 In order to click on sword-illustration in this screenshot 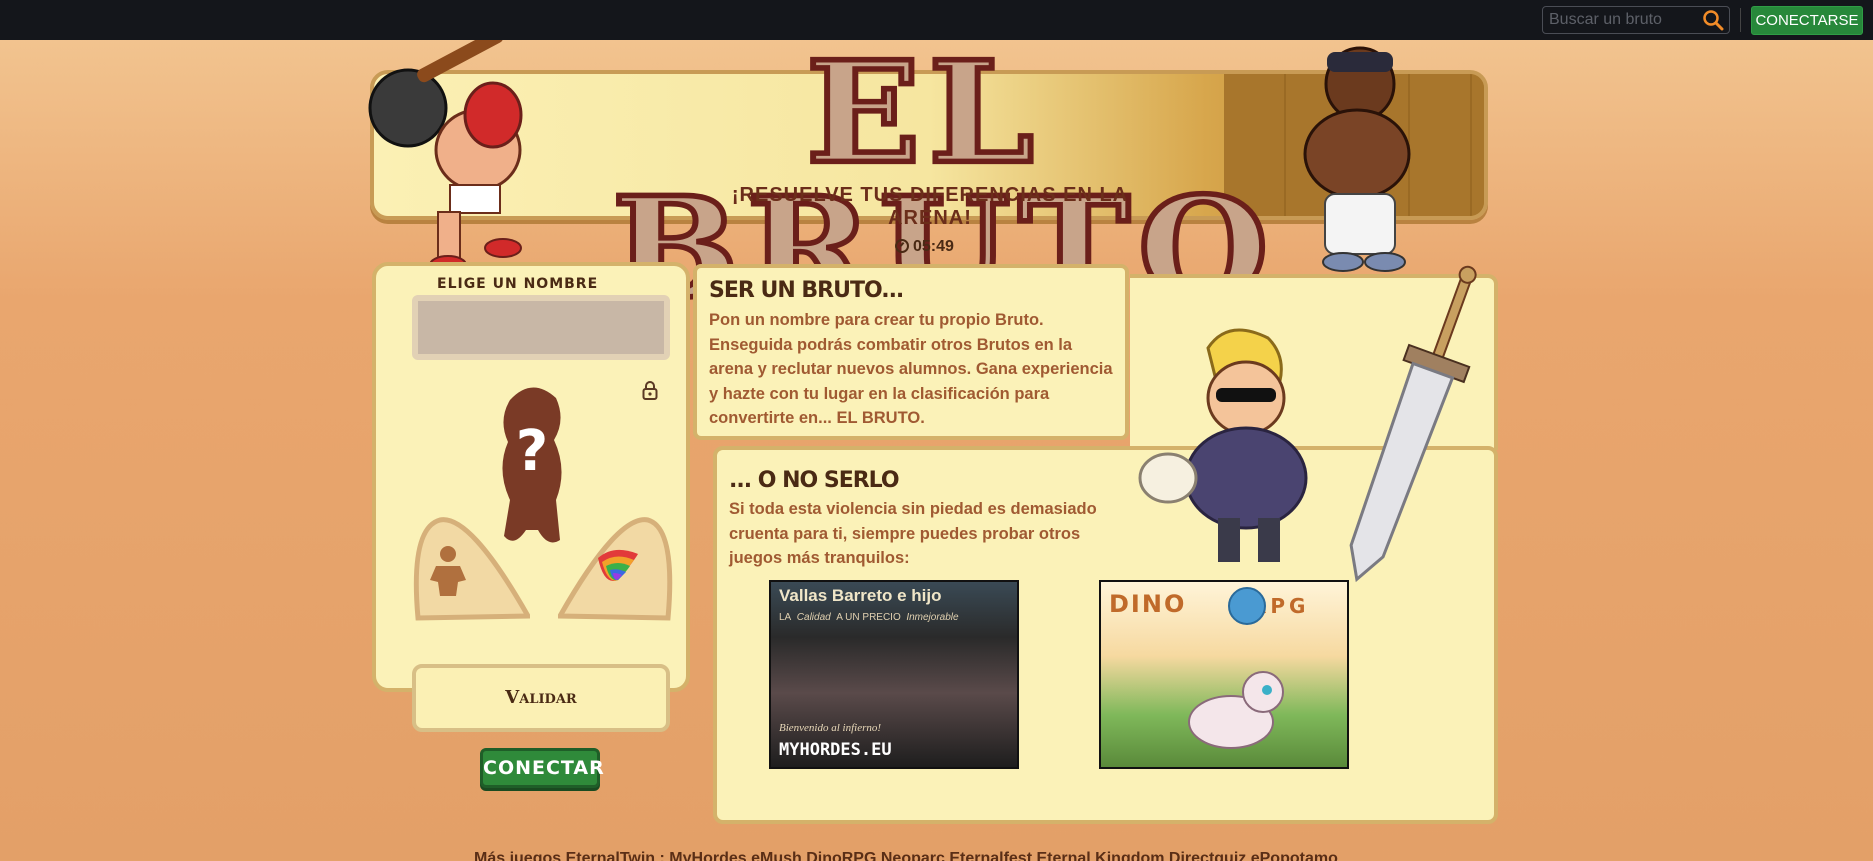, I will do `click(1413, 424)`.